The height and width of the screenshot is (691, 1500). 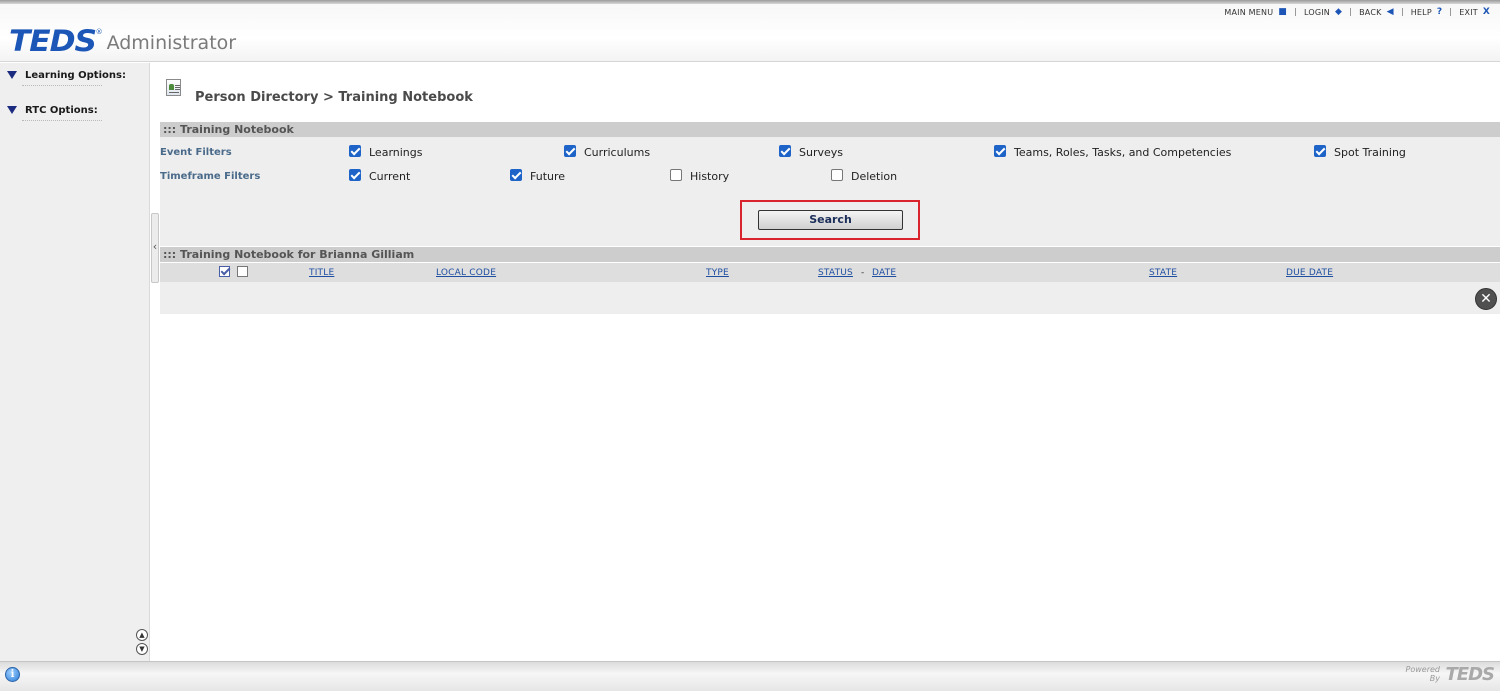 What do you see at coordinates (1470, 674) in the screenshot?
I see `footer-logo: TEDS` at bounding box center [1470, 674].